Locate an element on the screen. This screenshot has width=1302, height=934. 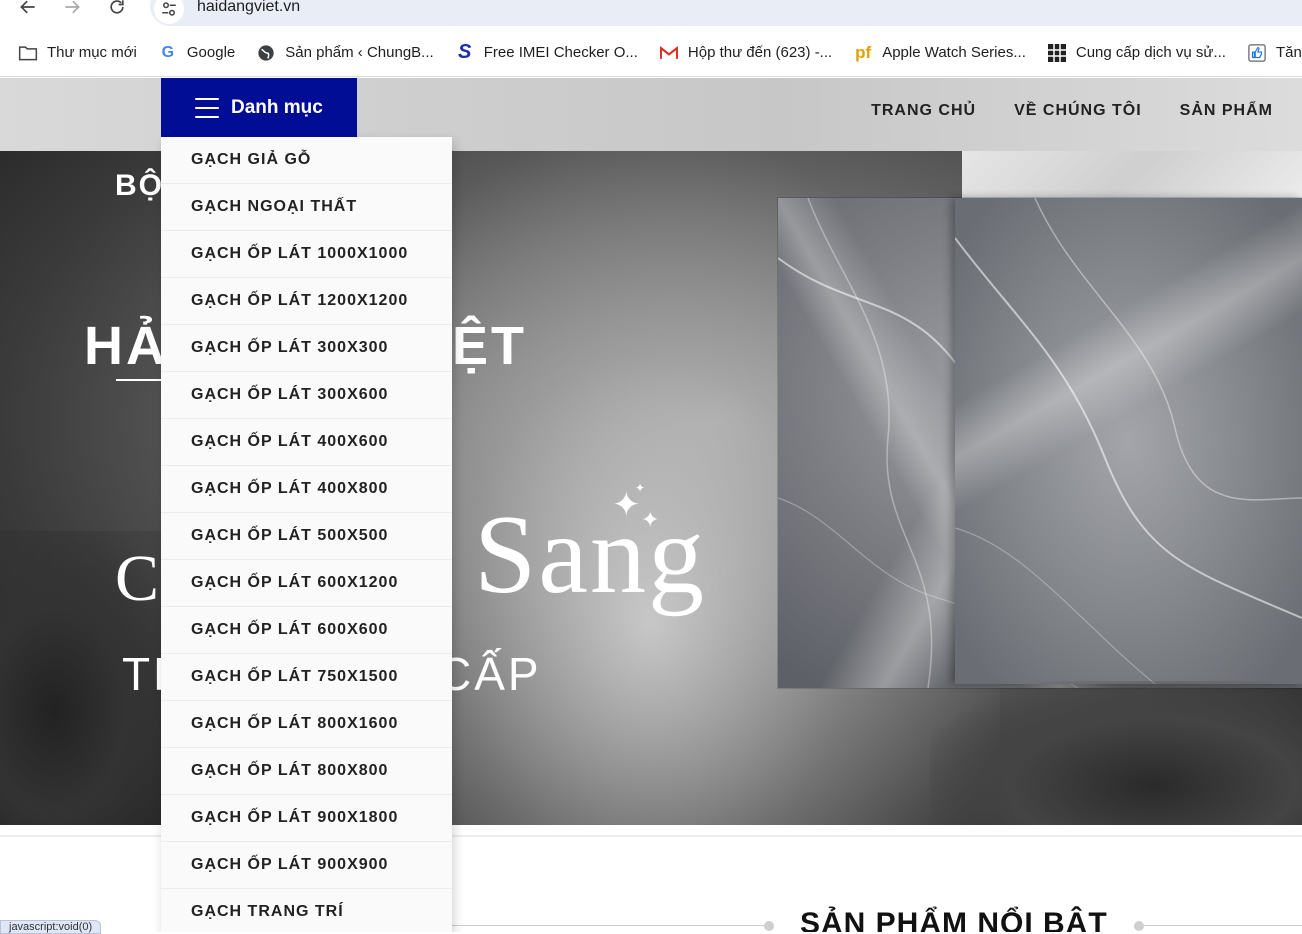
bookmark-label: Thư mục mới is located at coordinates (92, 52).